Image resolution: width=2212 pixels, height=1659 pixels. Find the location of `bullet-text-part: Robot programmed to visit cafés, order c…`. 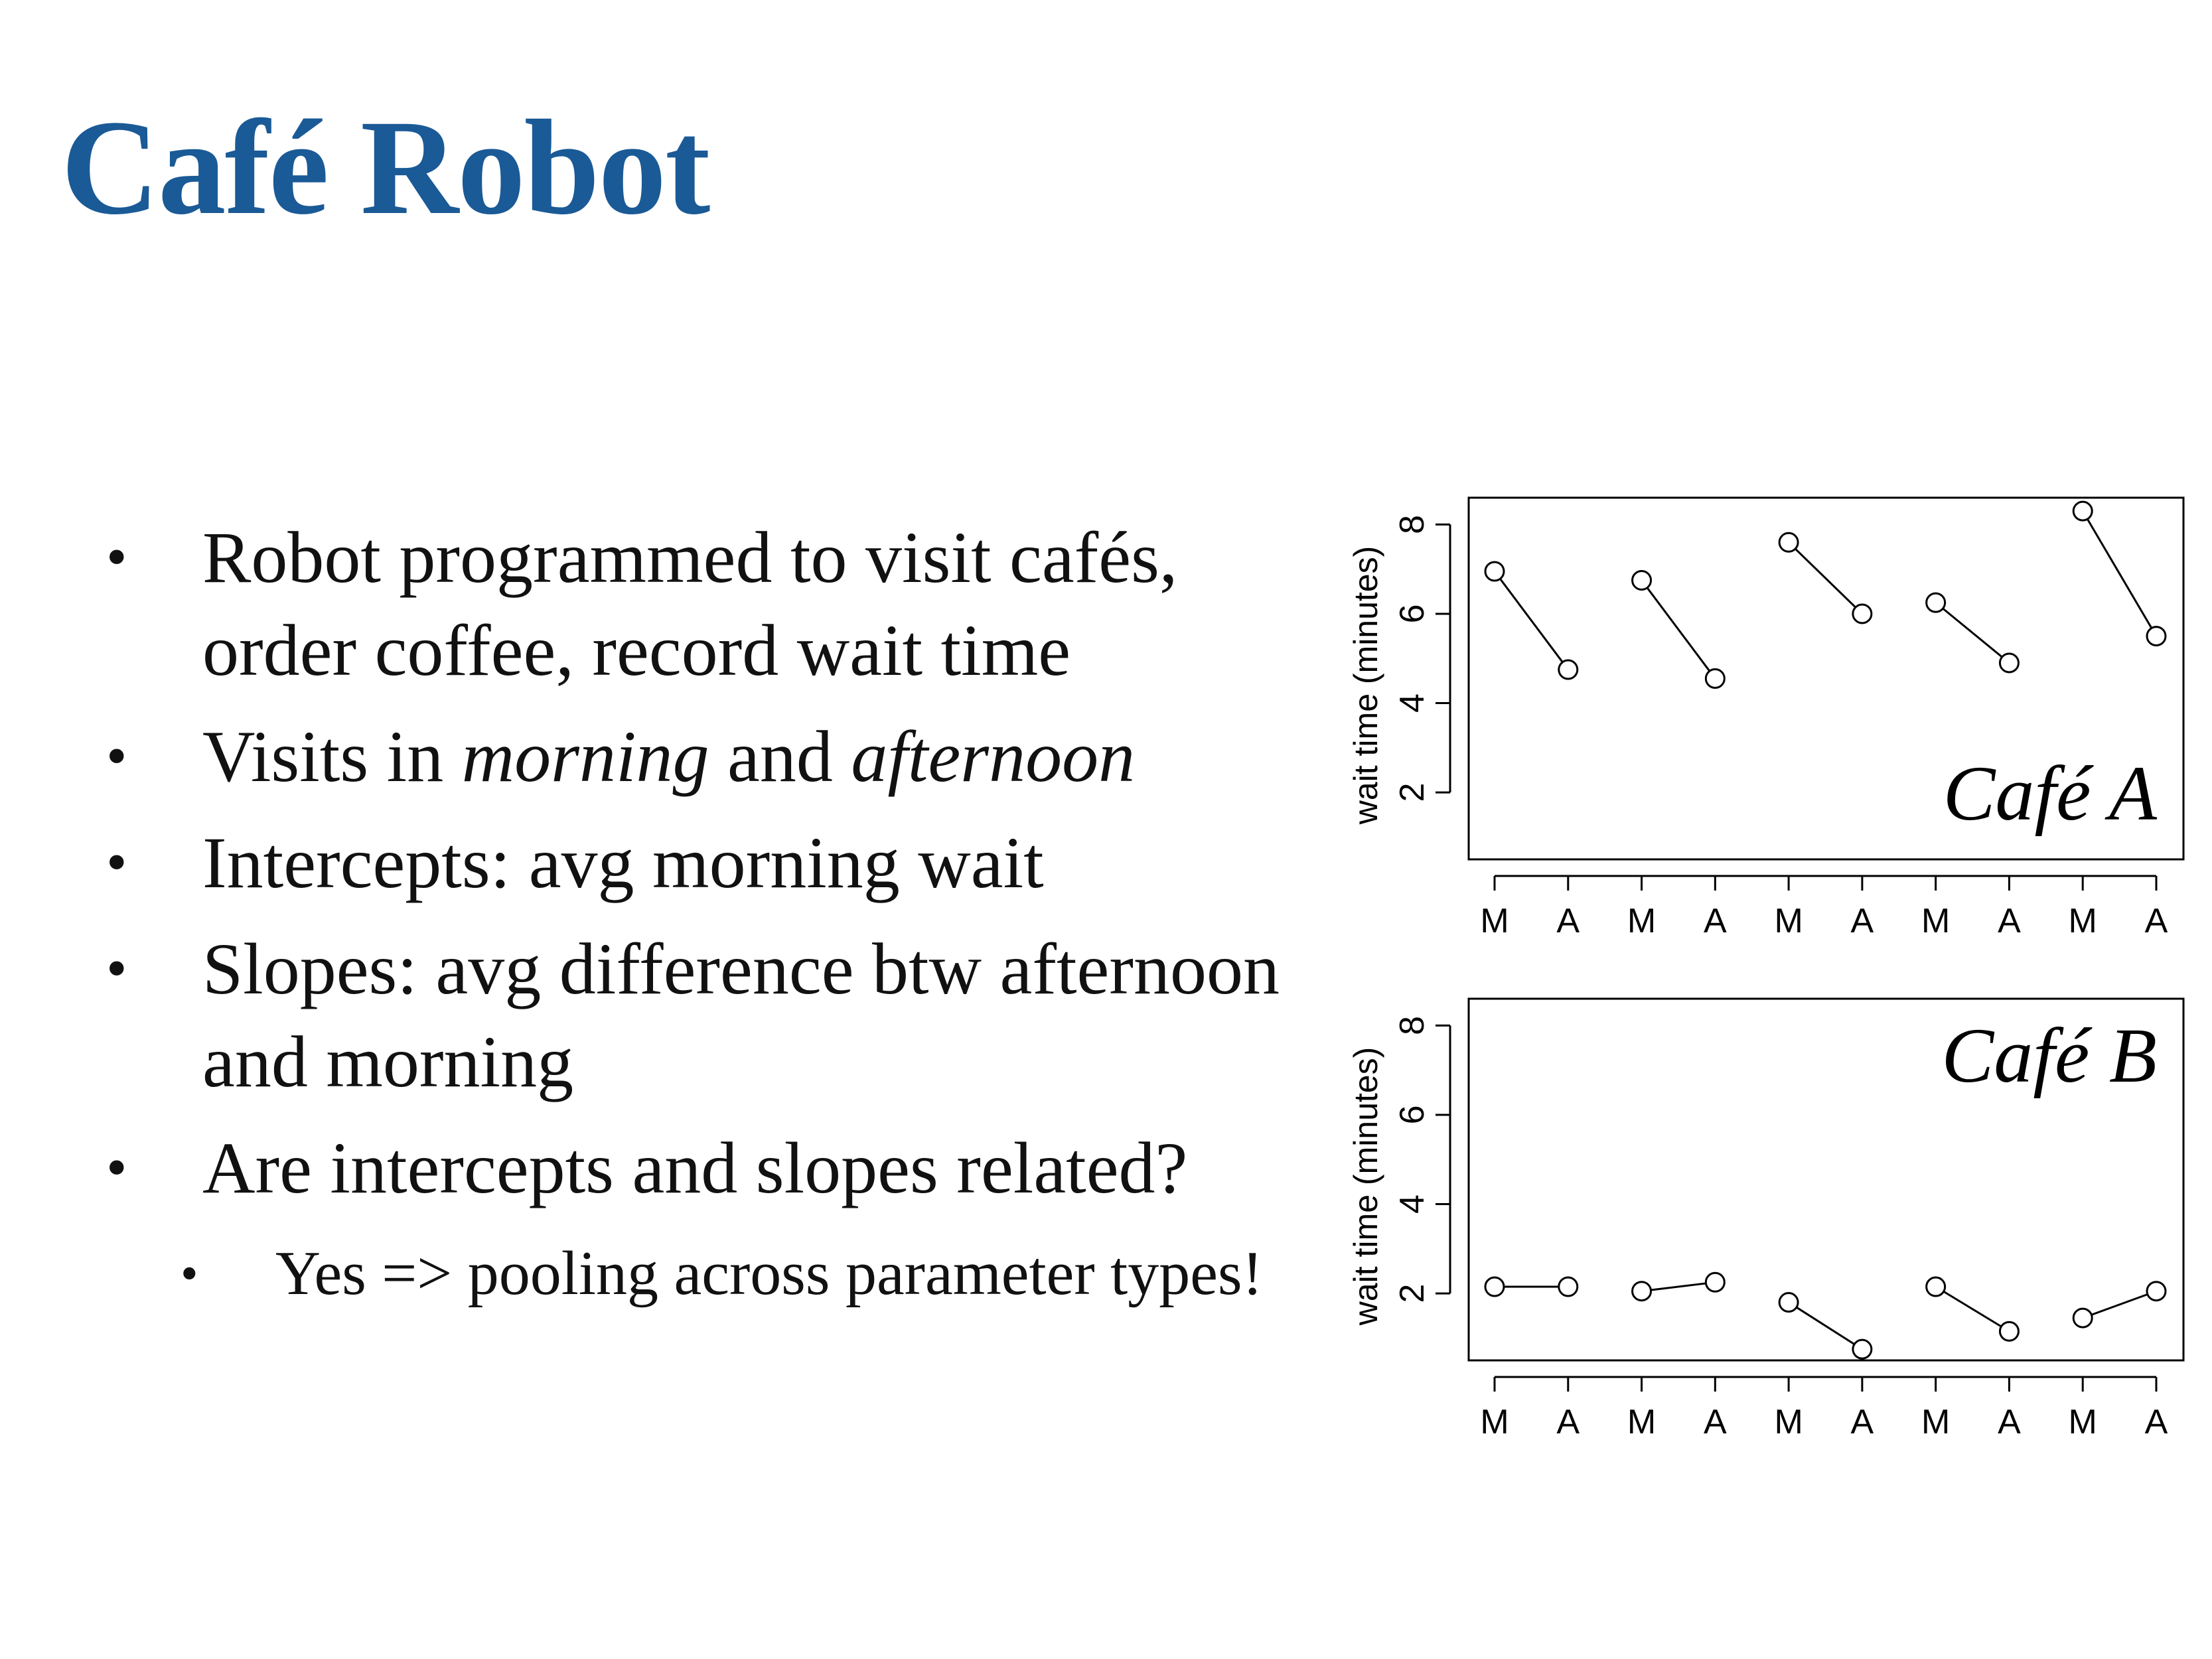

bullet-text-part: Robot programmed to visit cafés, order c… is located at coordinates (690, 604).